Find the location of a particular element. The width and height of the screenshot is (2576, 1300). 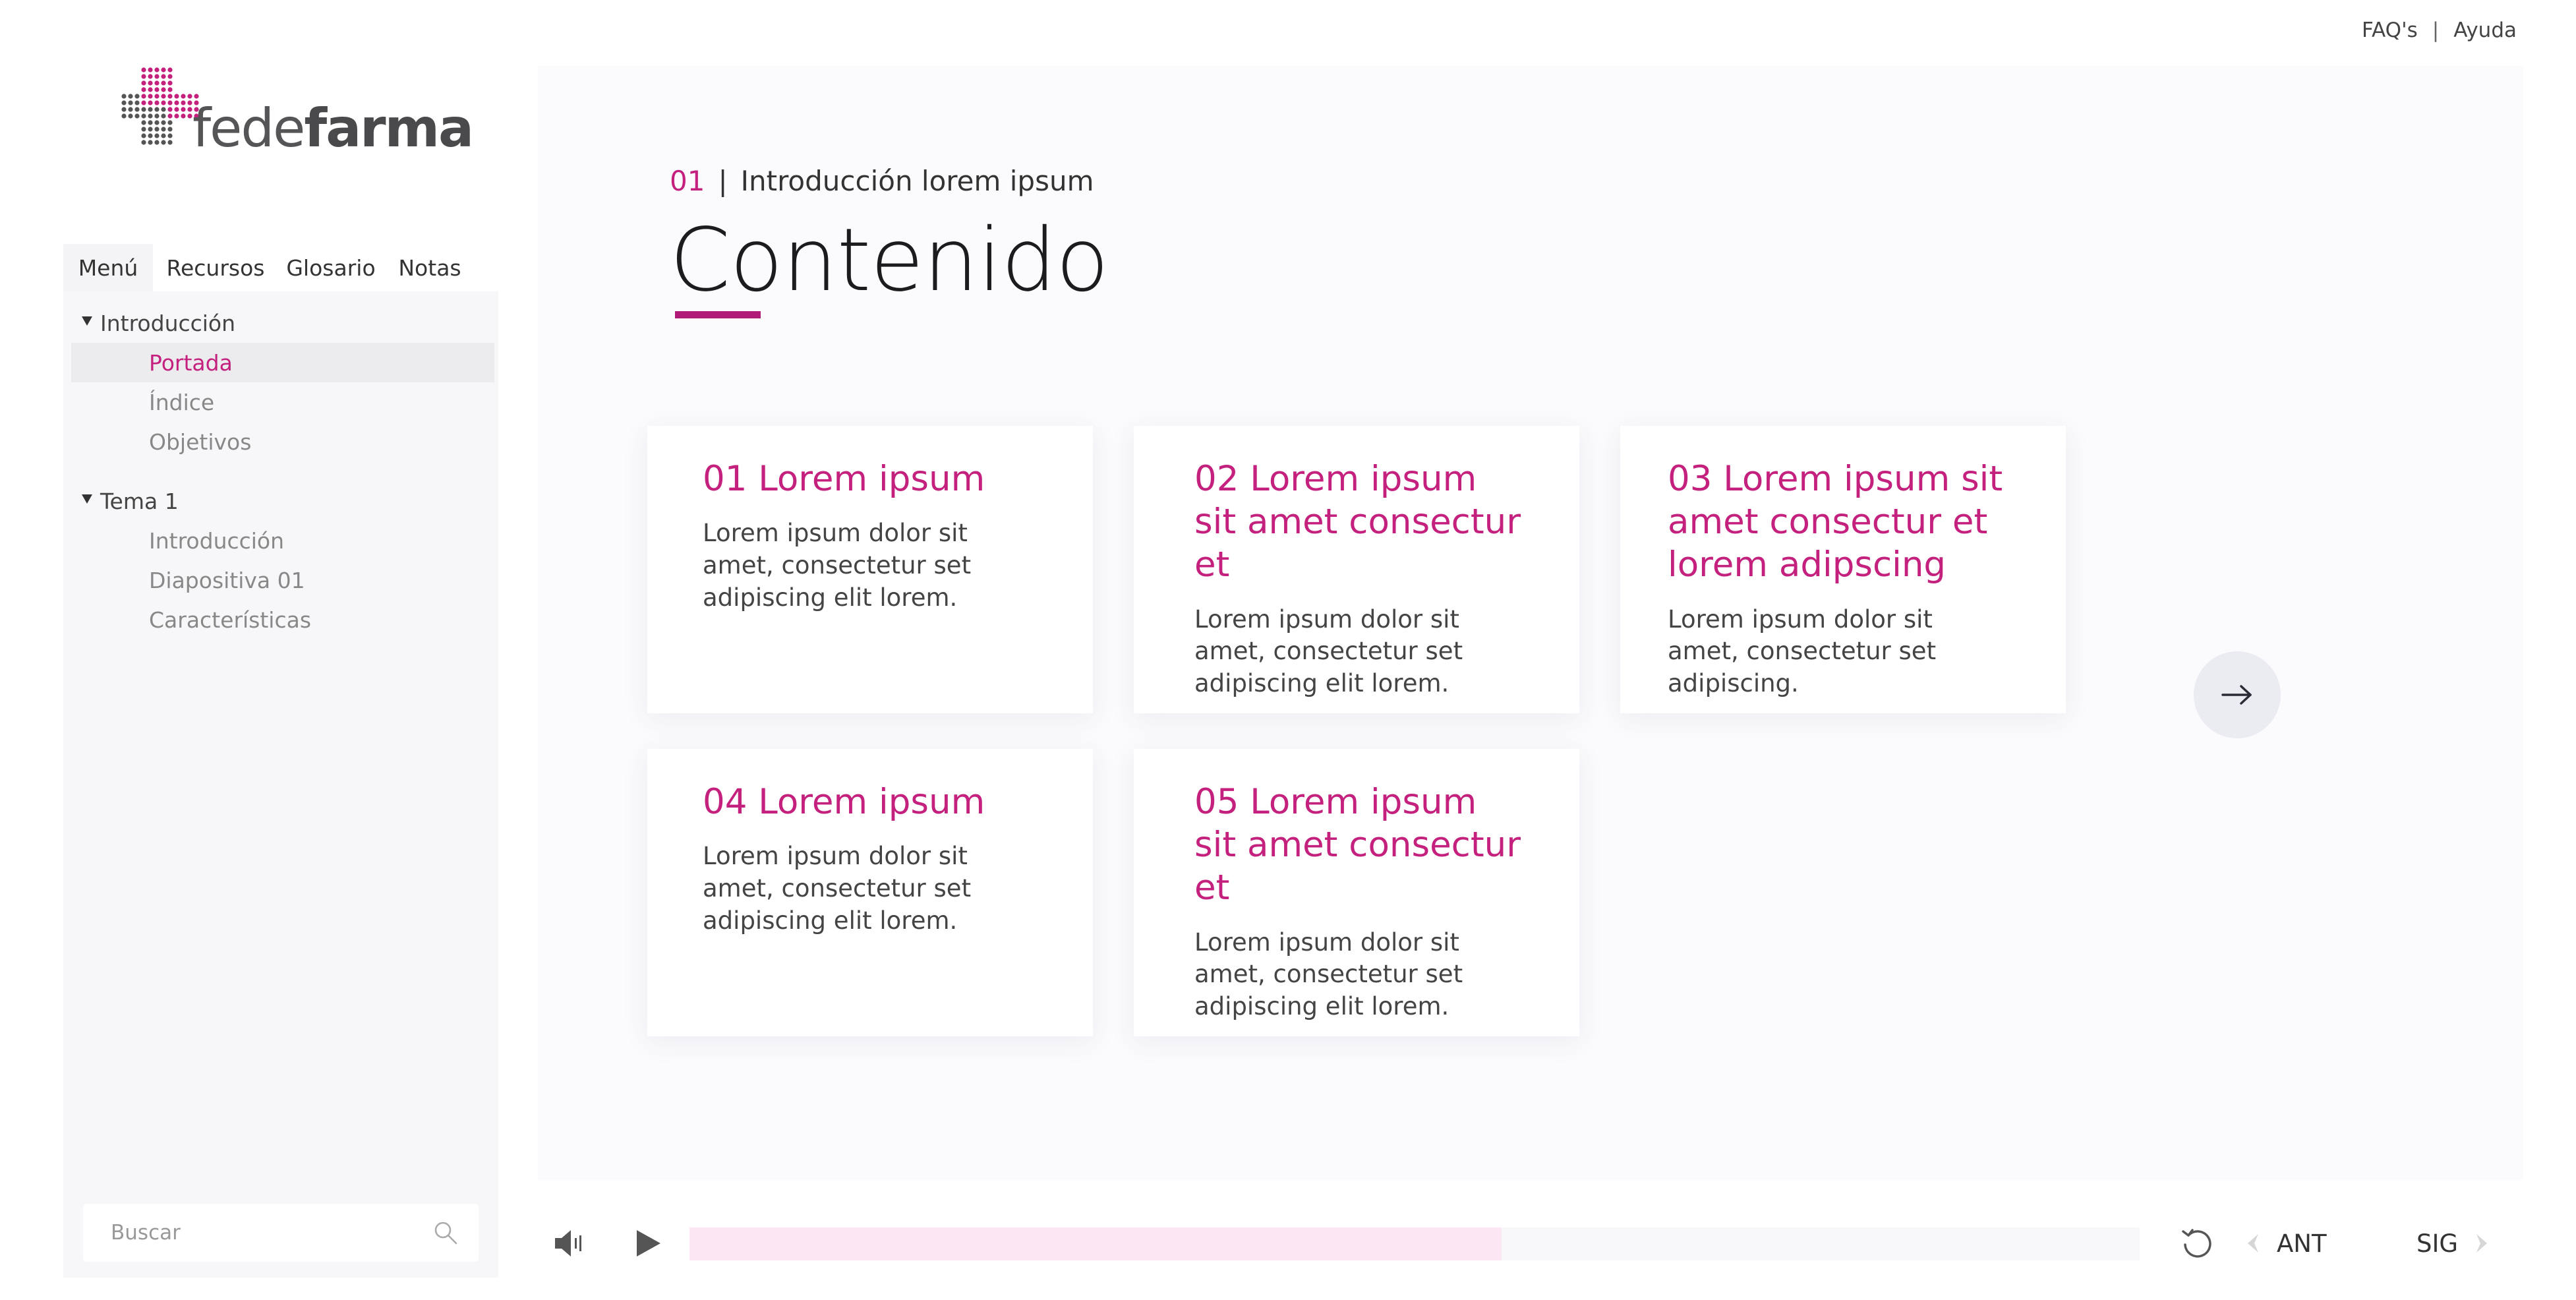

top-links: FAQ's | Ayuda is located at coordinates (2439, 30).